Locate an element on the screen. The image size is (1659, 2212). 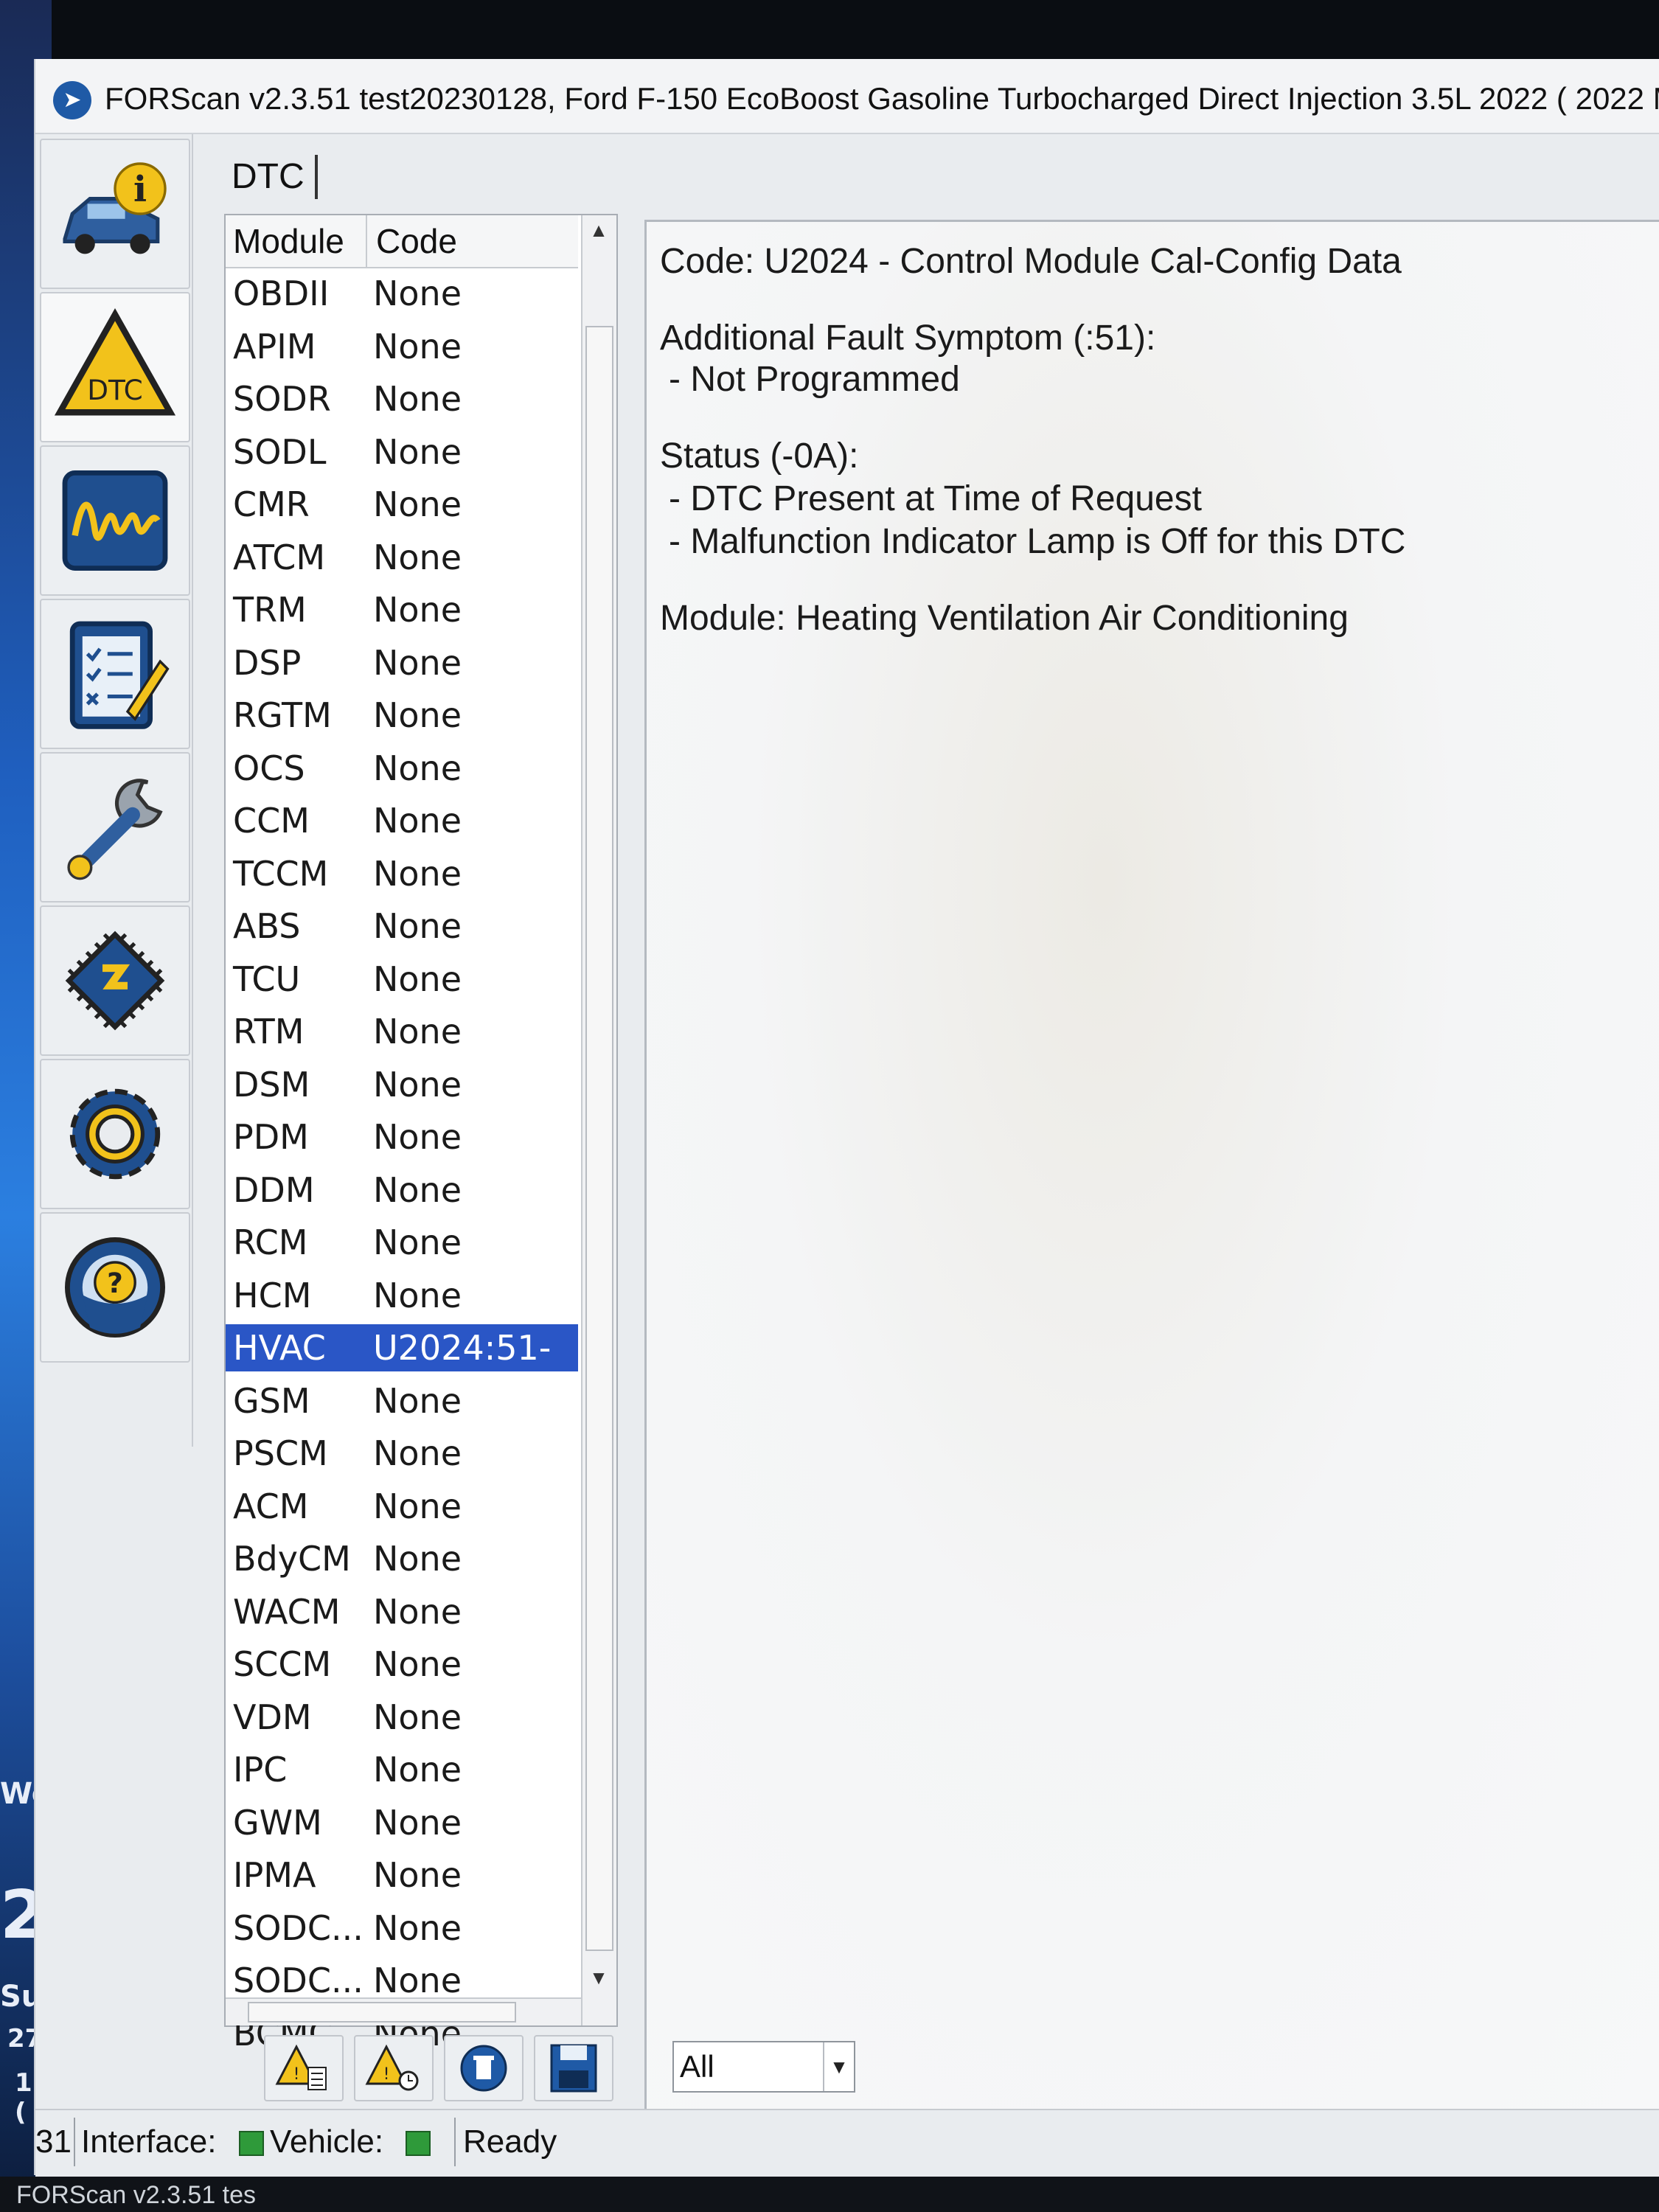
main-toolbar: i DTC ? is located at coordinates (114, 790).